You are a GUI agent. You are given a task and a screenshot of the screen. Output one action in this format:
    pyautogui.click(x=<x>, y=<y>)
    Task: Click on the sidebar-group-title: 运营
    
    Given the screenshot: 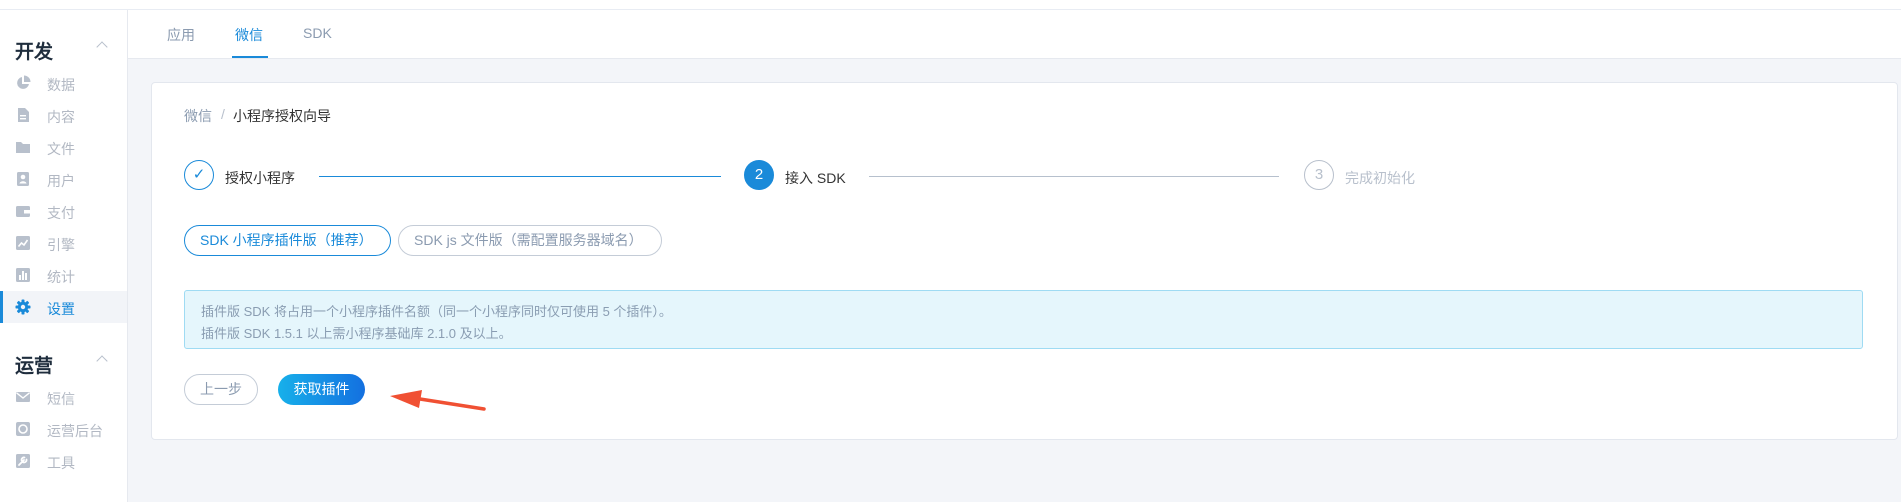 What is the action you would take?
    pyautogui.click(x=34, y=366)
    